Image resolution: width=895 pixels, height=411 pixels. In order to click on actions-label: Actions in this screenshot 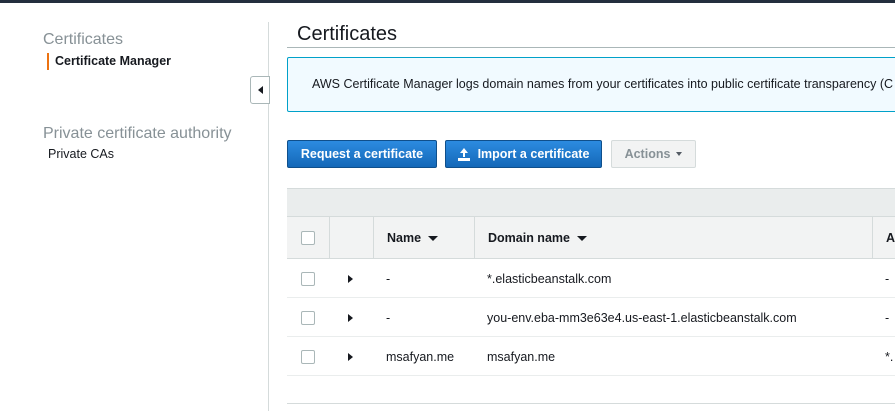, I will do `click(647, 154)`.